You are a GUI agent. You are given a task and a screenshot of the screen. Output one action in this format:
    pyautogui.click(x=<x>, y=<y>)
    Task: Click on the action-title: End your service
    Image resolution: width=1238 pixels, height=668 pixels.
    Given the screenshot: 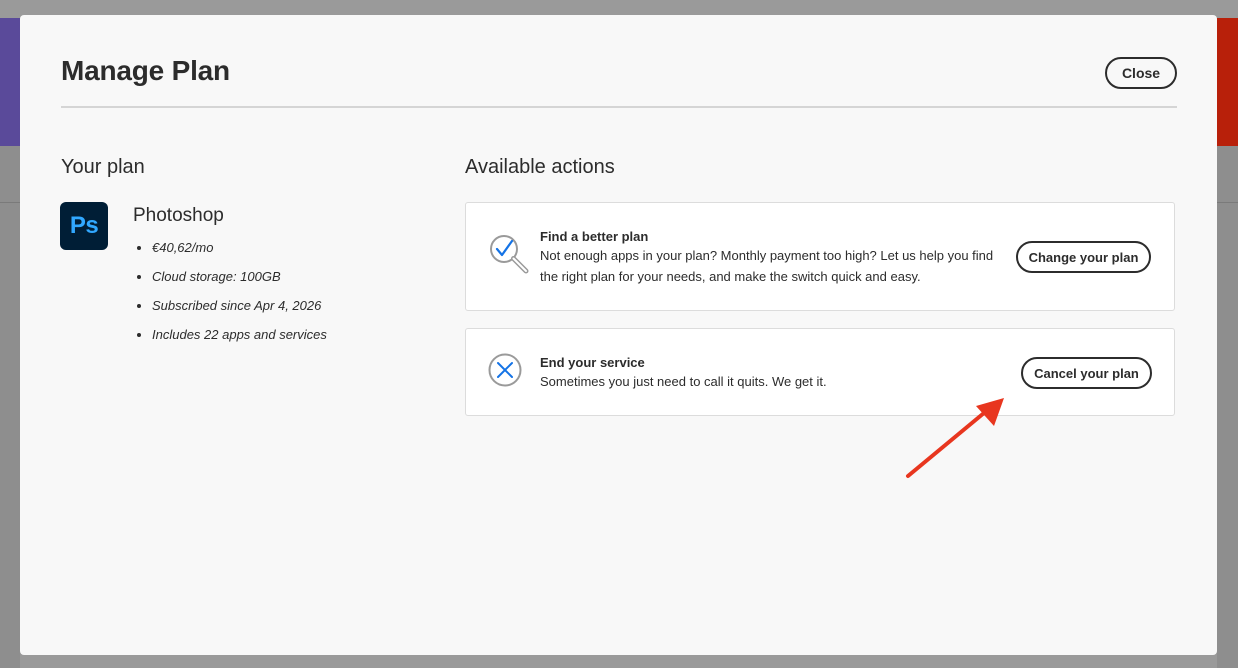 What is the action you would take?
    pyautogui.click(x=592, y=362)
    